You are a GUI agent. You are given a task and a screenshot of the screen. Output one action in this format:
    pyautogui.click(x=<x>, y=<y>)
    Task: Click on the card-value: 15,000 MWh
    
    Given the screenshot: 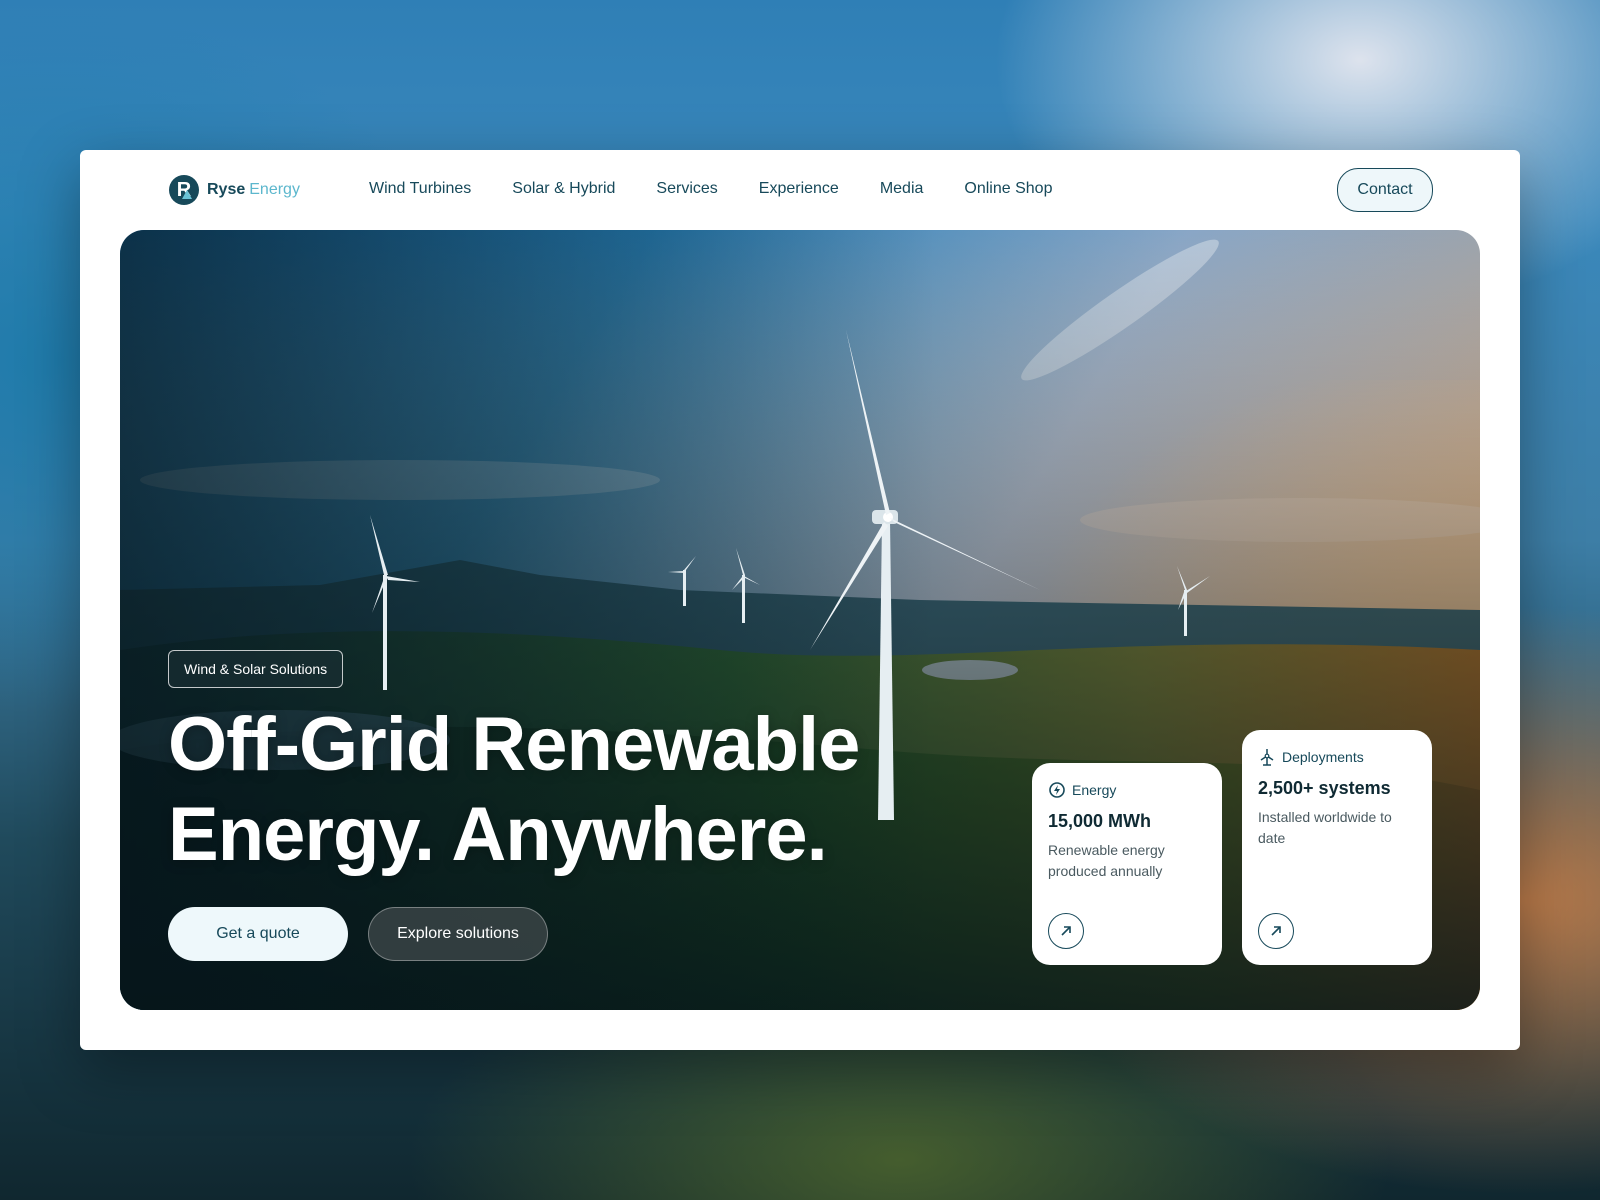 What is the action you would take?
    pyautogui.click(x=1100, y=821)
    